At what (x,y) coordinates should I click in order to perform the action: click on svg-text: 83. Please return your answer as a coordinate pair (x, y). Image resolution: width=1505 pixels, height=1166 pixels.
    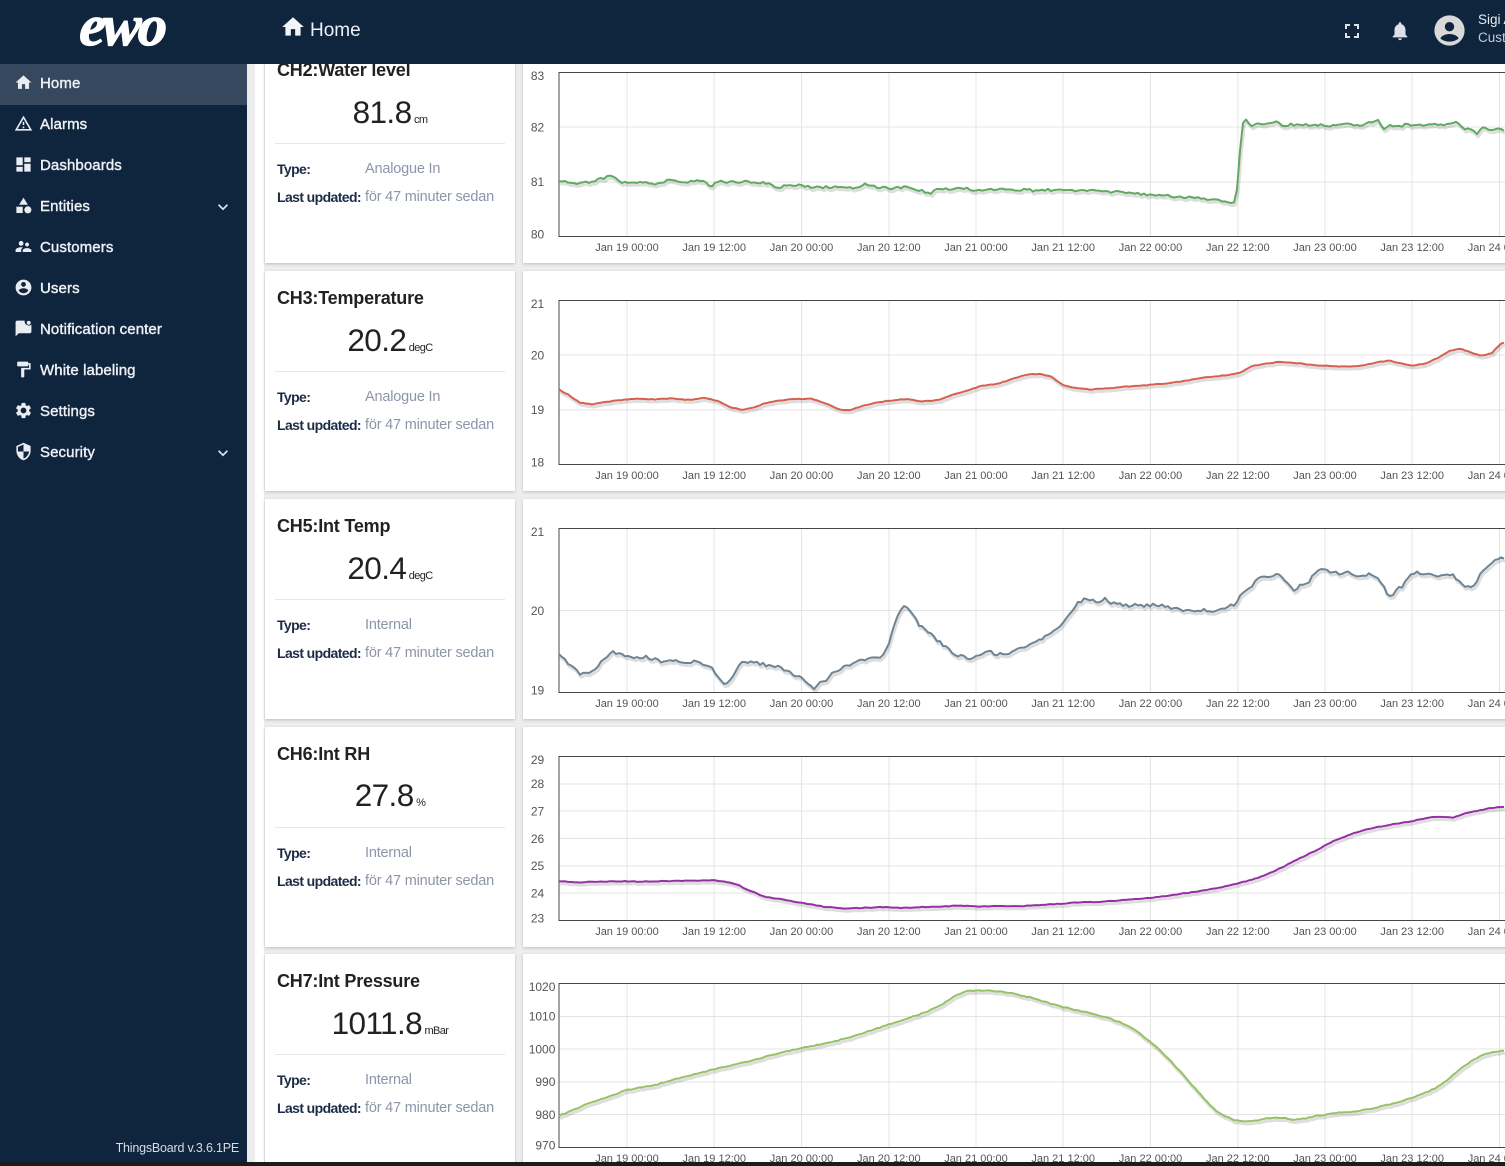
    Looking at the image, I should click on (538, 76).